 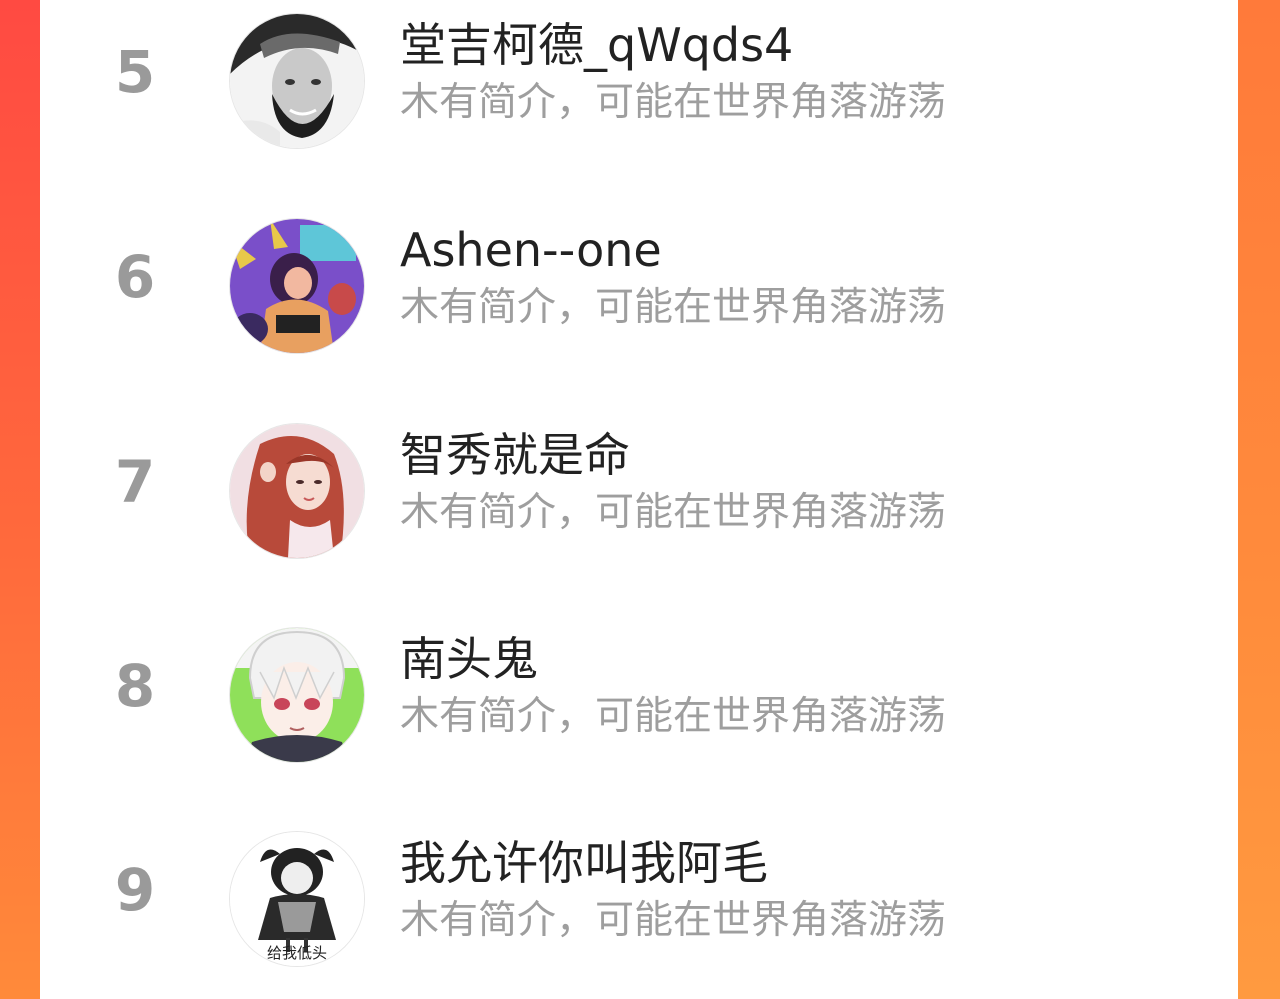 What do you see at coordinates (469, 659) in the screenshot?
I see `user-name: 南头鬼` at bounding box center [469, 659].